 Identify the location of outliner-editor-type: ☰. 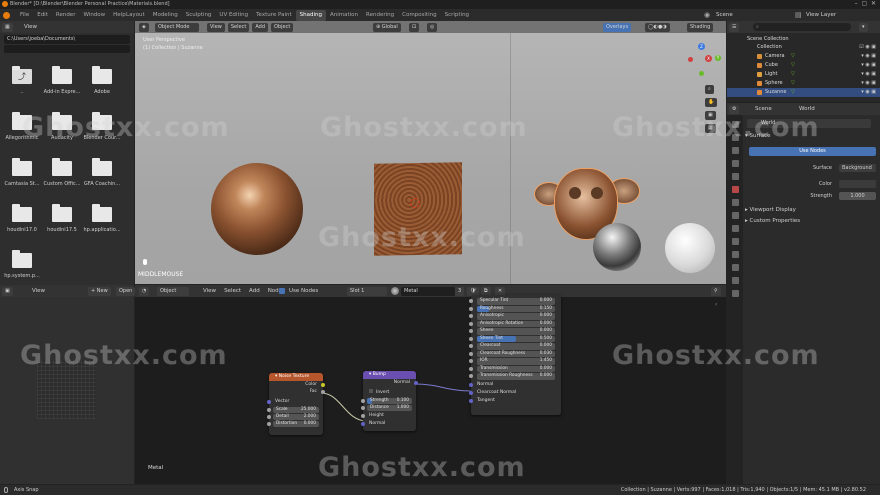
(734, 27).